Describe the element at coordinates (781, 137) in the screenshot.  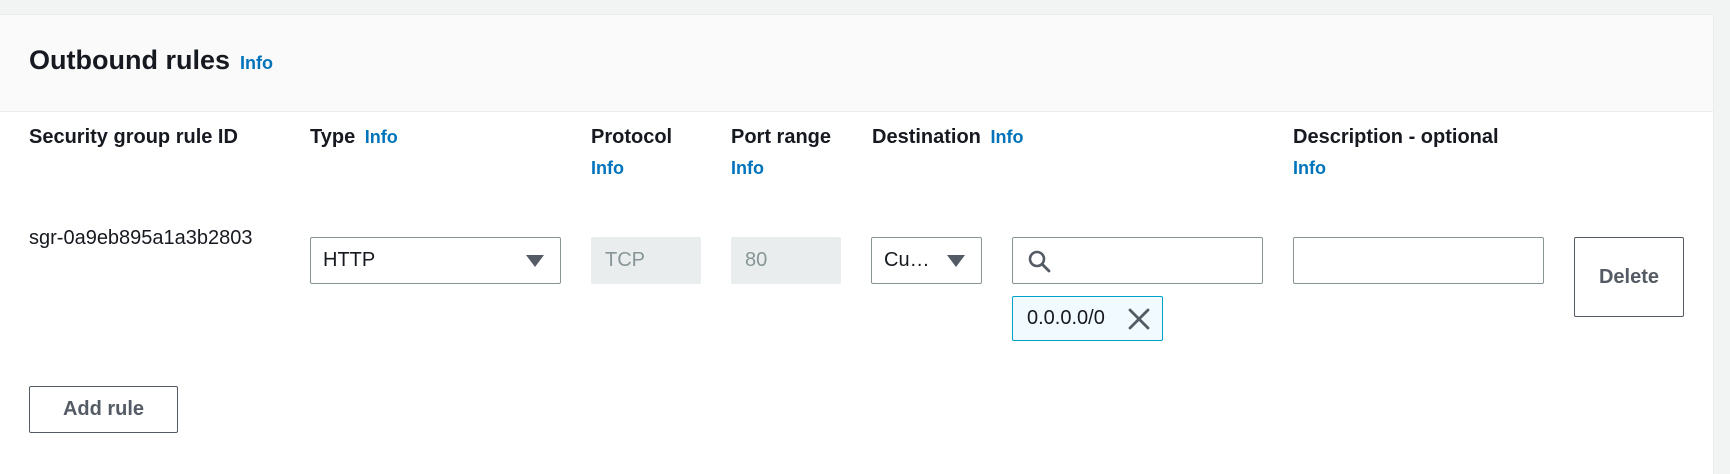
I see `column-header-port-range: Port range` at that location.